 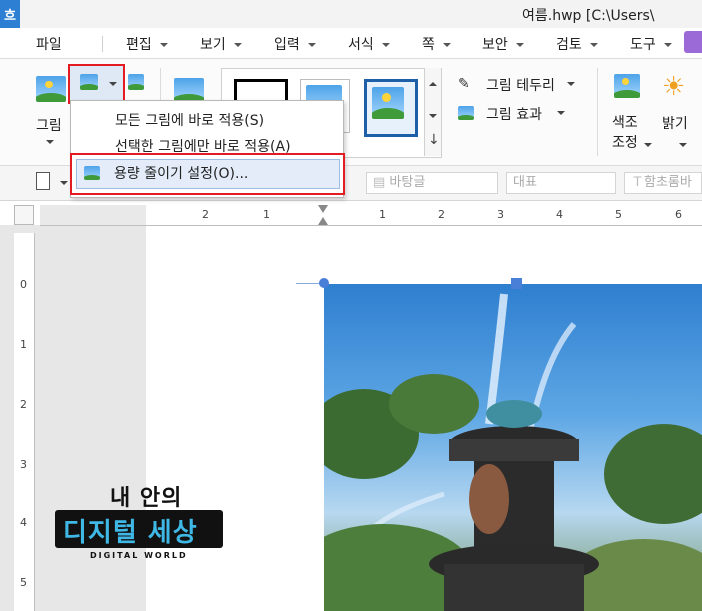 I want to click on app-icon: 흐, so click(x=10, y=14).